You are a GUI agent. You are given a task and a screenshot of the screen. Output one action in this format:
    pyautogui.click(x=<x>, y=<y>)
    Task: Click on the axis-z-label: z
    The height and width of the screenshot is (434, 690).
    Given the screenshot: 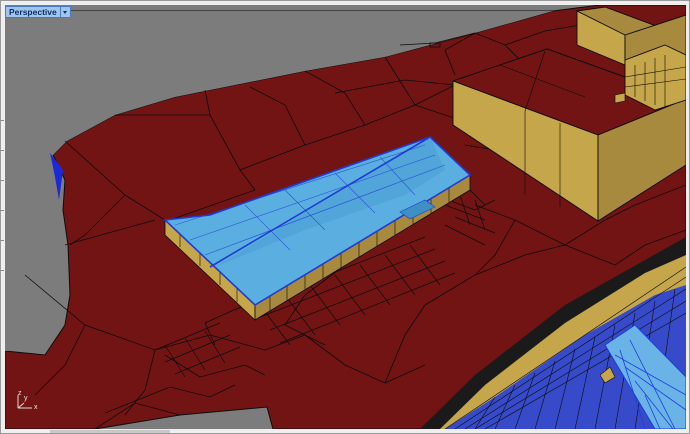 What is the action you would take?
    pyautogui.click(x=20, y=393)
    